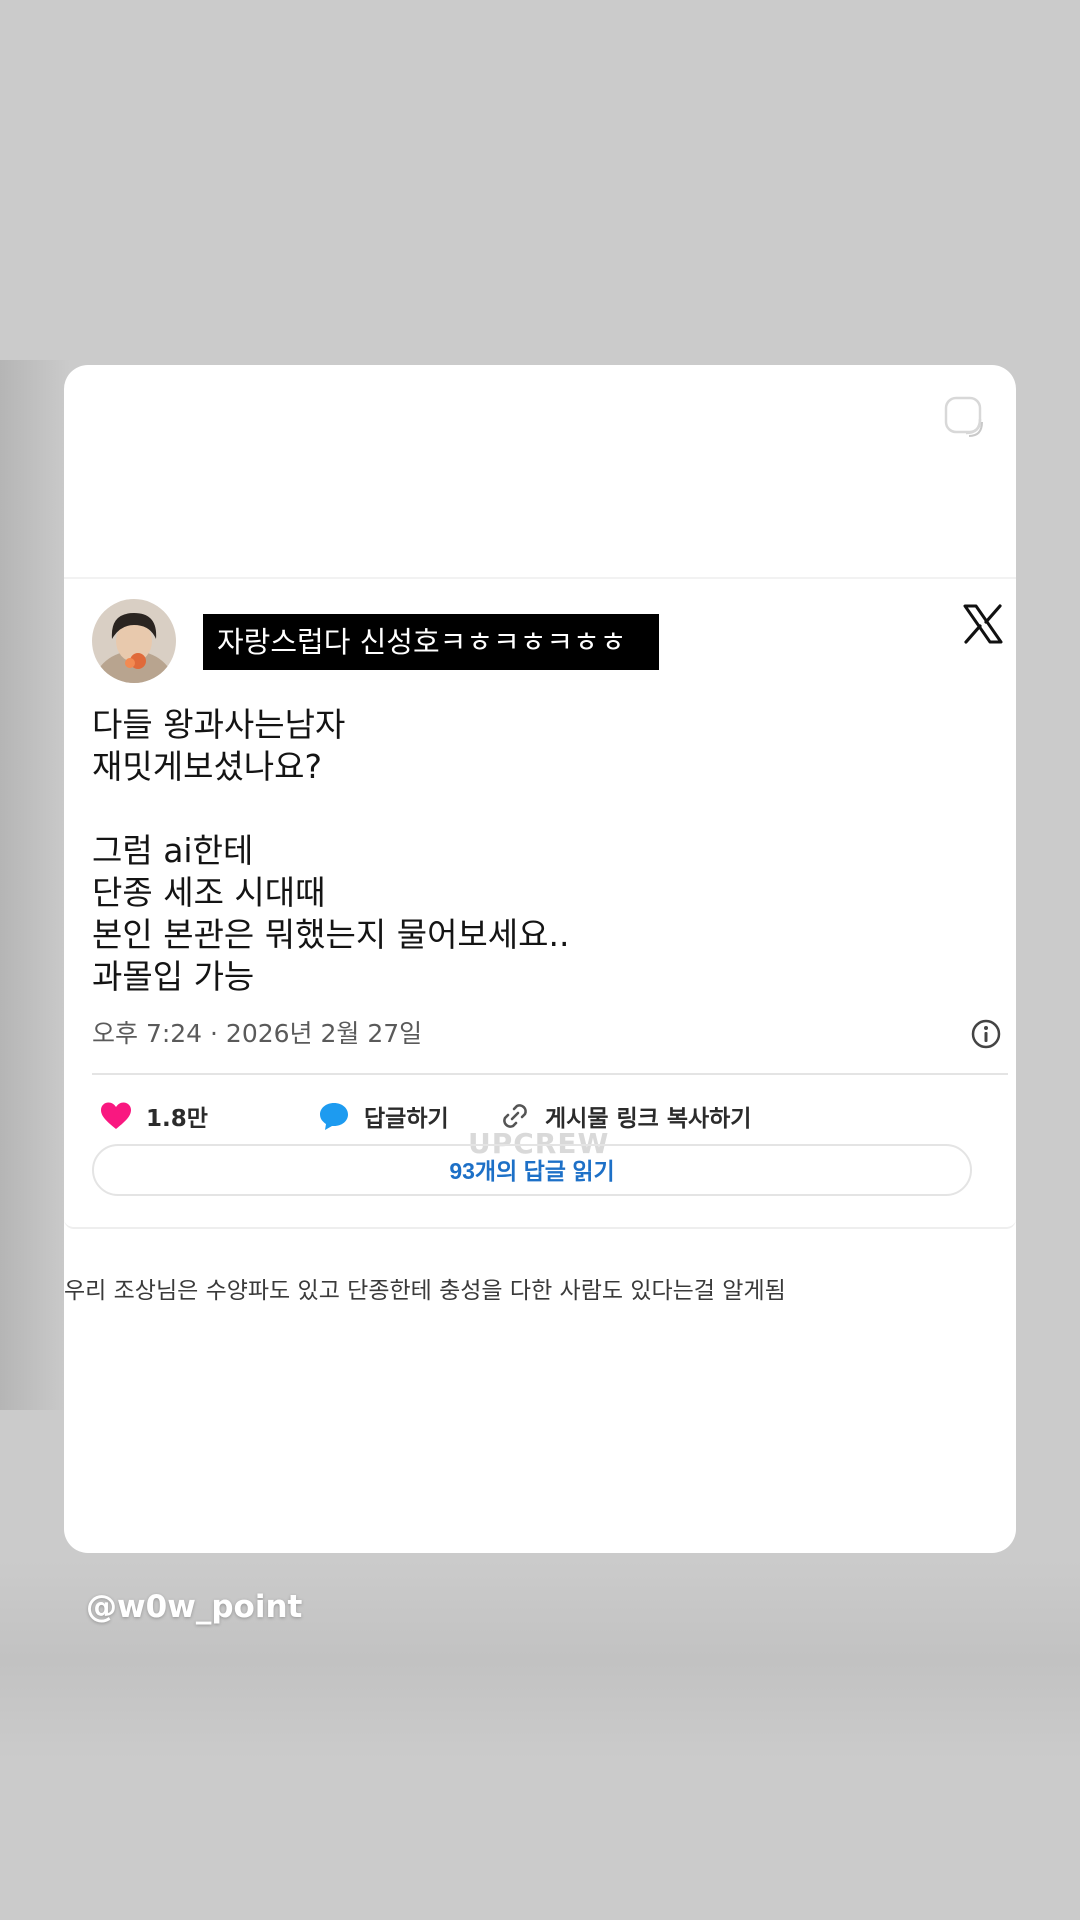  I want to click on reply-button: 답글하기, so click(383, 1116).